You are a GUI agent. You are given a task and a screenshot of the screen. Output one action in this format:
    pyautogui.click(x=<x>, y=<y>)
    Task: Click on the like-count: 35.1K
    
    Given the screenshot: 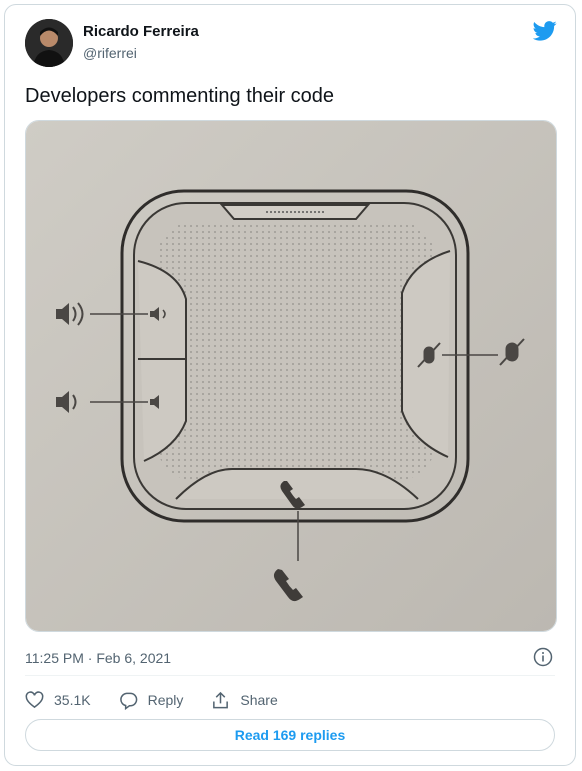 What is the action you would take?
    pyautogui.click(x=72, y=700)
    